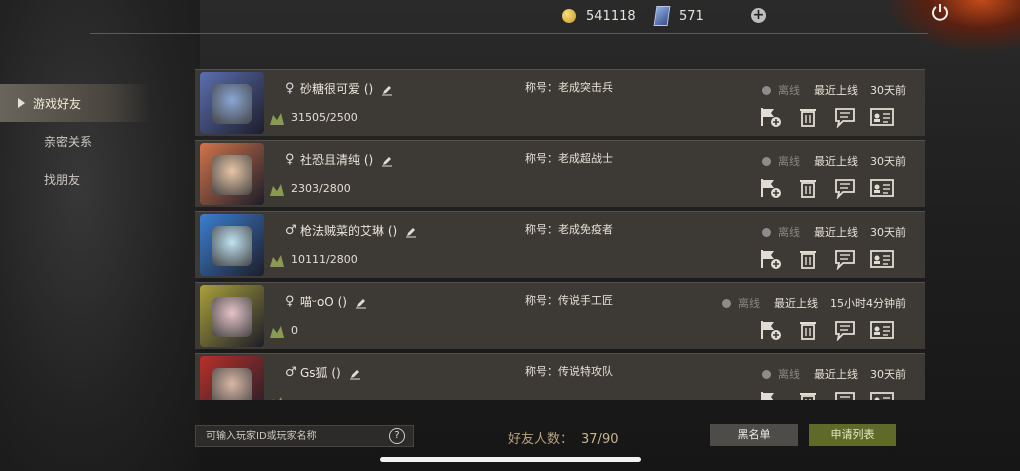 This screenshot has height=471, width=1020. Describe the element at coordinates (754, 435) in the screenshot. I see `blacklist-button: 黑名单` at that location.